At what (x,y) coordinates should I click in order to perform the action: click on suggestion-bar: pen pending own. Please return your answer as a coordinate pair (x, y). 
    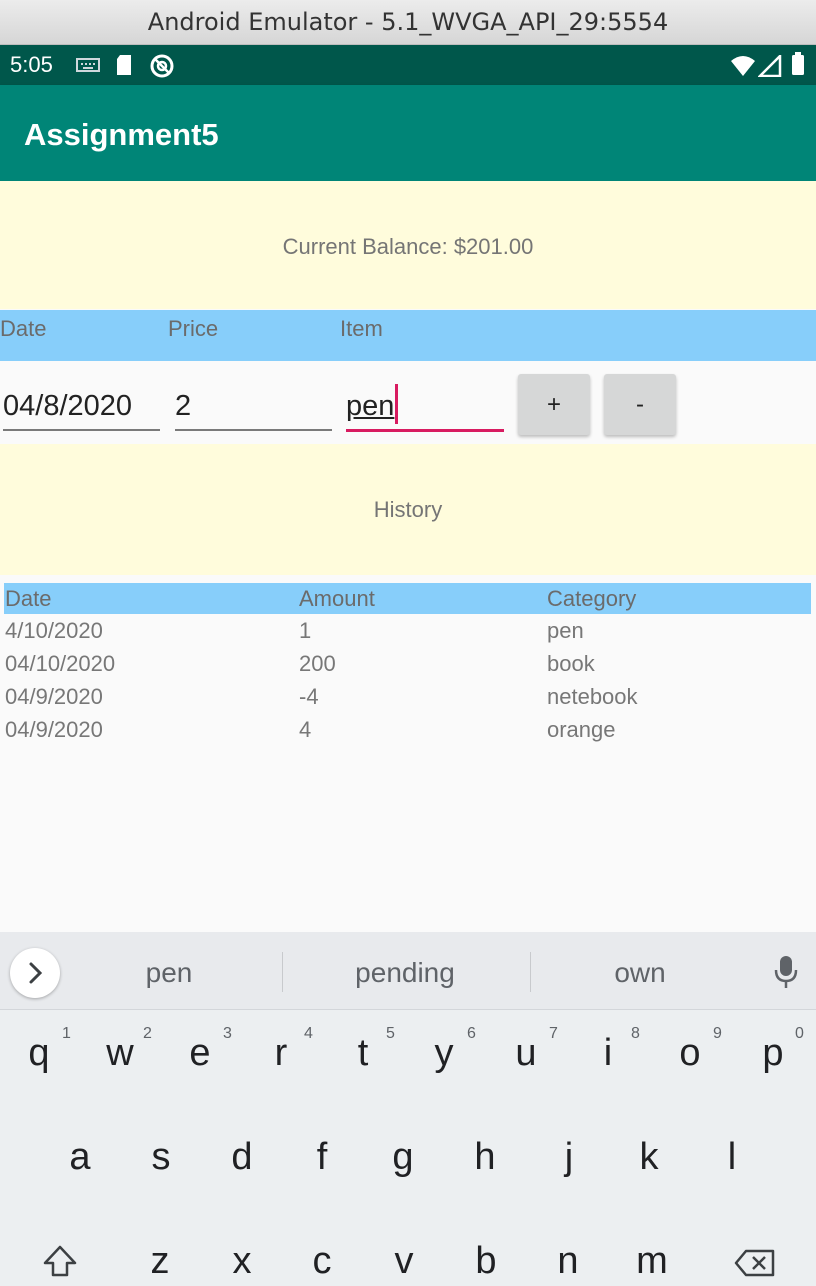
    Looking at the image, I should click on (408, 971).